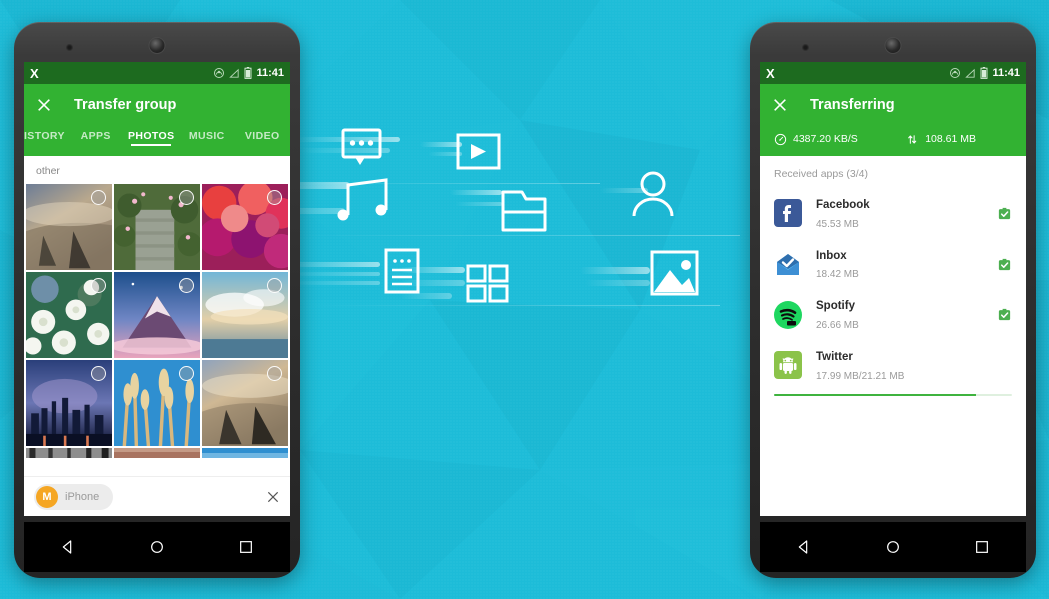 Image resolution: width=1049 pixels, height=599 pixels. What do you see at coordinates (788, 213) in the screenshot?
I see `facebook-icon` at bounding box center [788, 213].